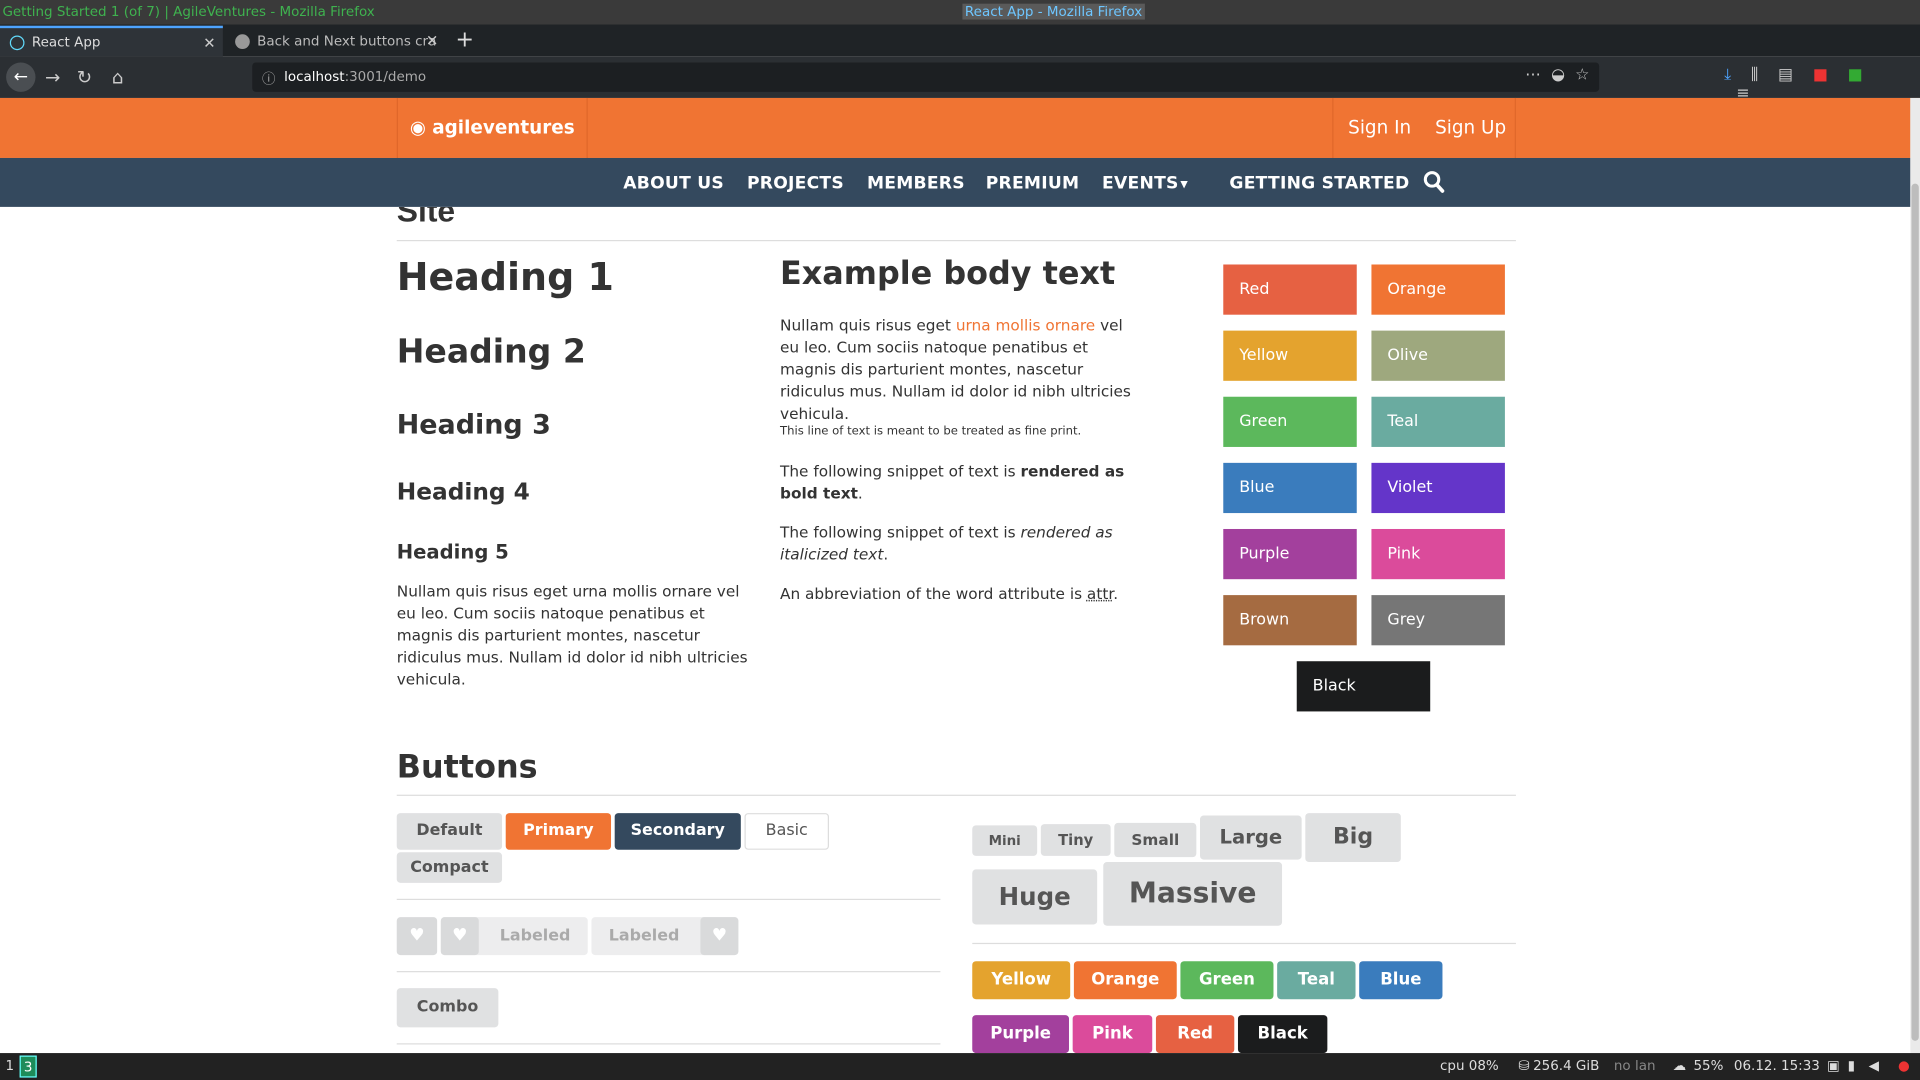 The height and width of the screenshot is (1080, 1920). What do you see at coordinates (1833, 1066) in the screenshot?
I see `clipboard-icon: ▣` at bounding box center [1833, 1066].